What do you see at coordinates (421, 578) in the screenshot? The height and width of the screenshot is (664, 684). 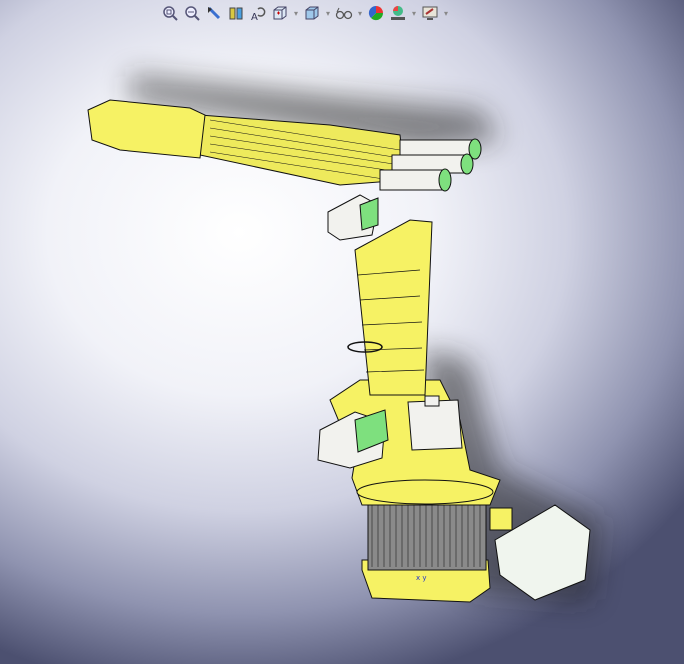 I see `coordinate-triad: x y` at bounding box center [421, 578].